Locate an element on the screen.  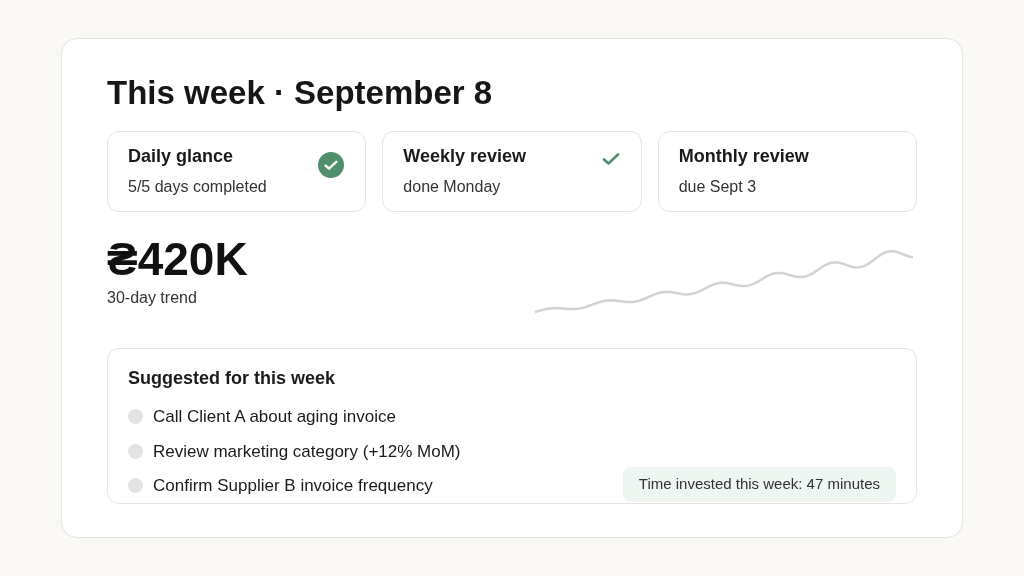
metric-caption: 30-day trend is located at coordinates (152, 298).